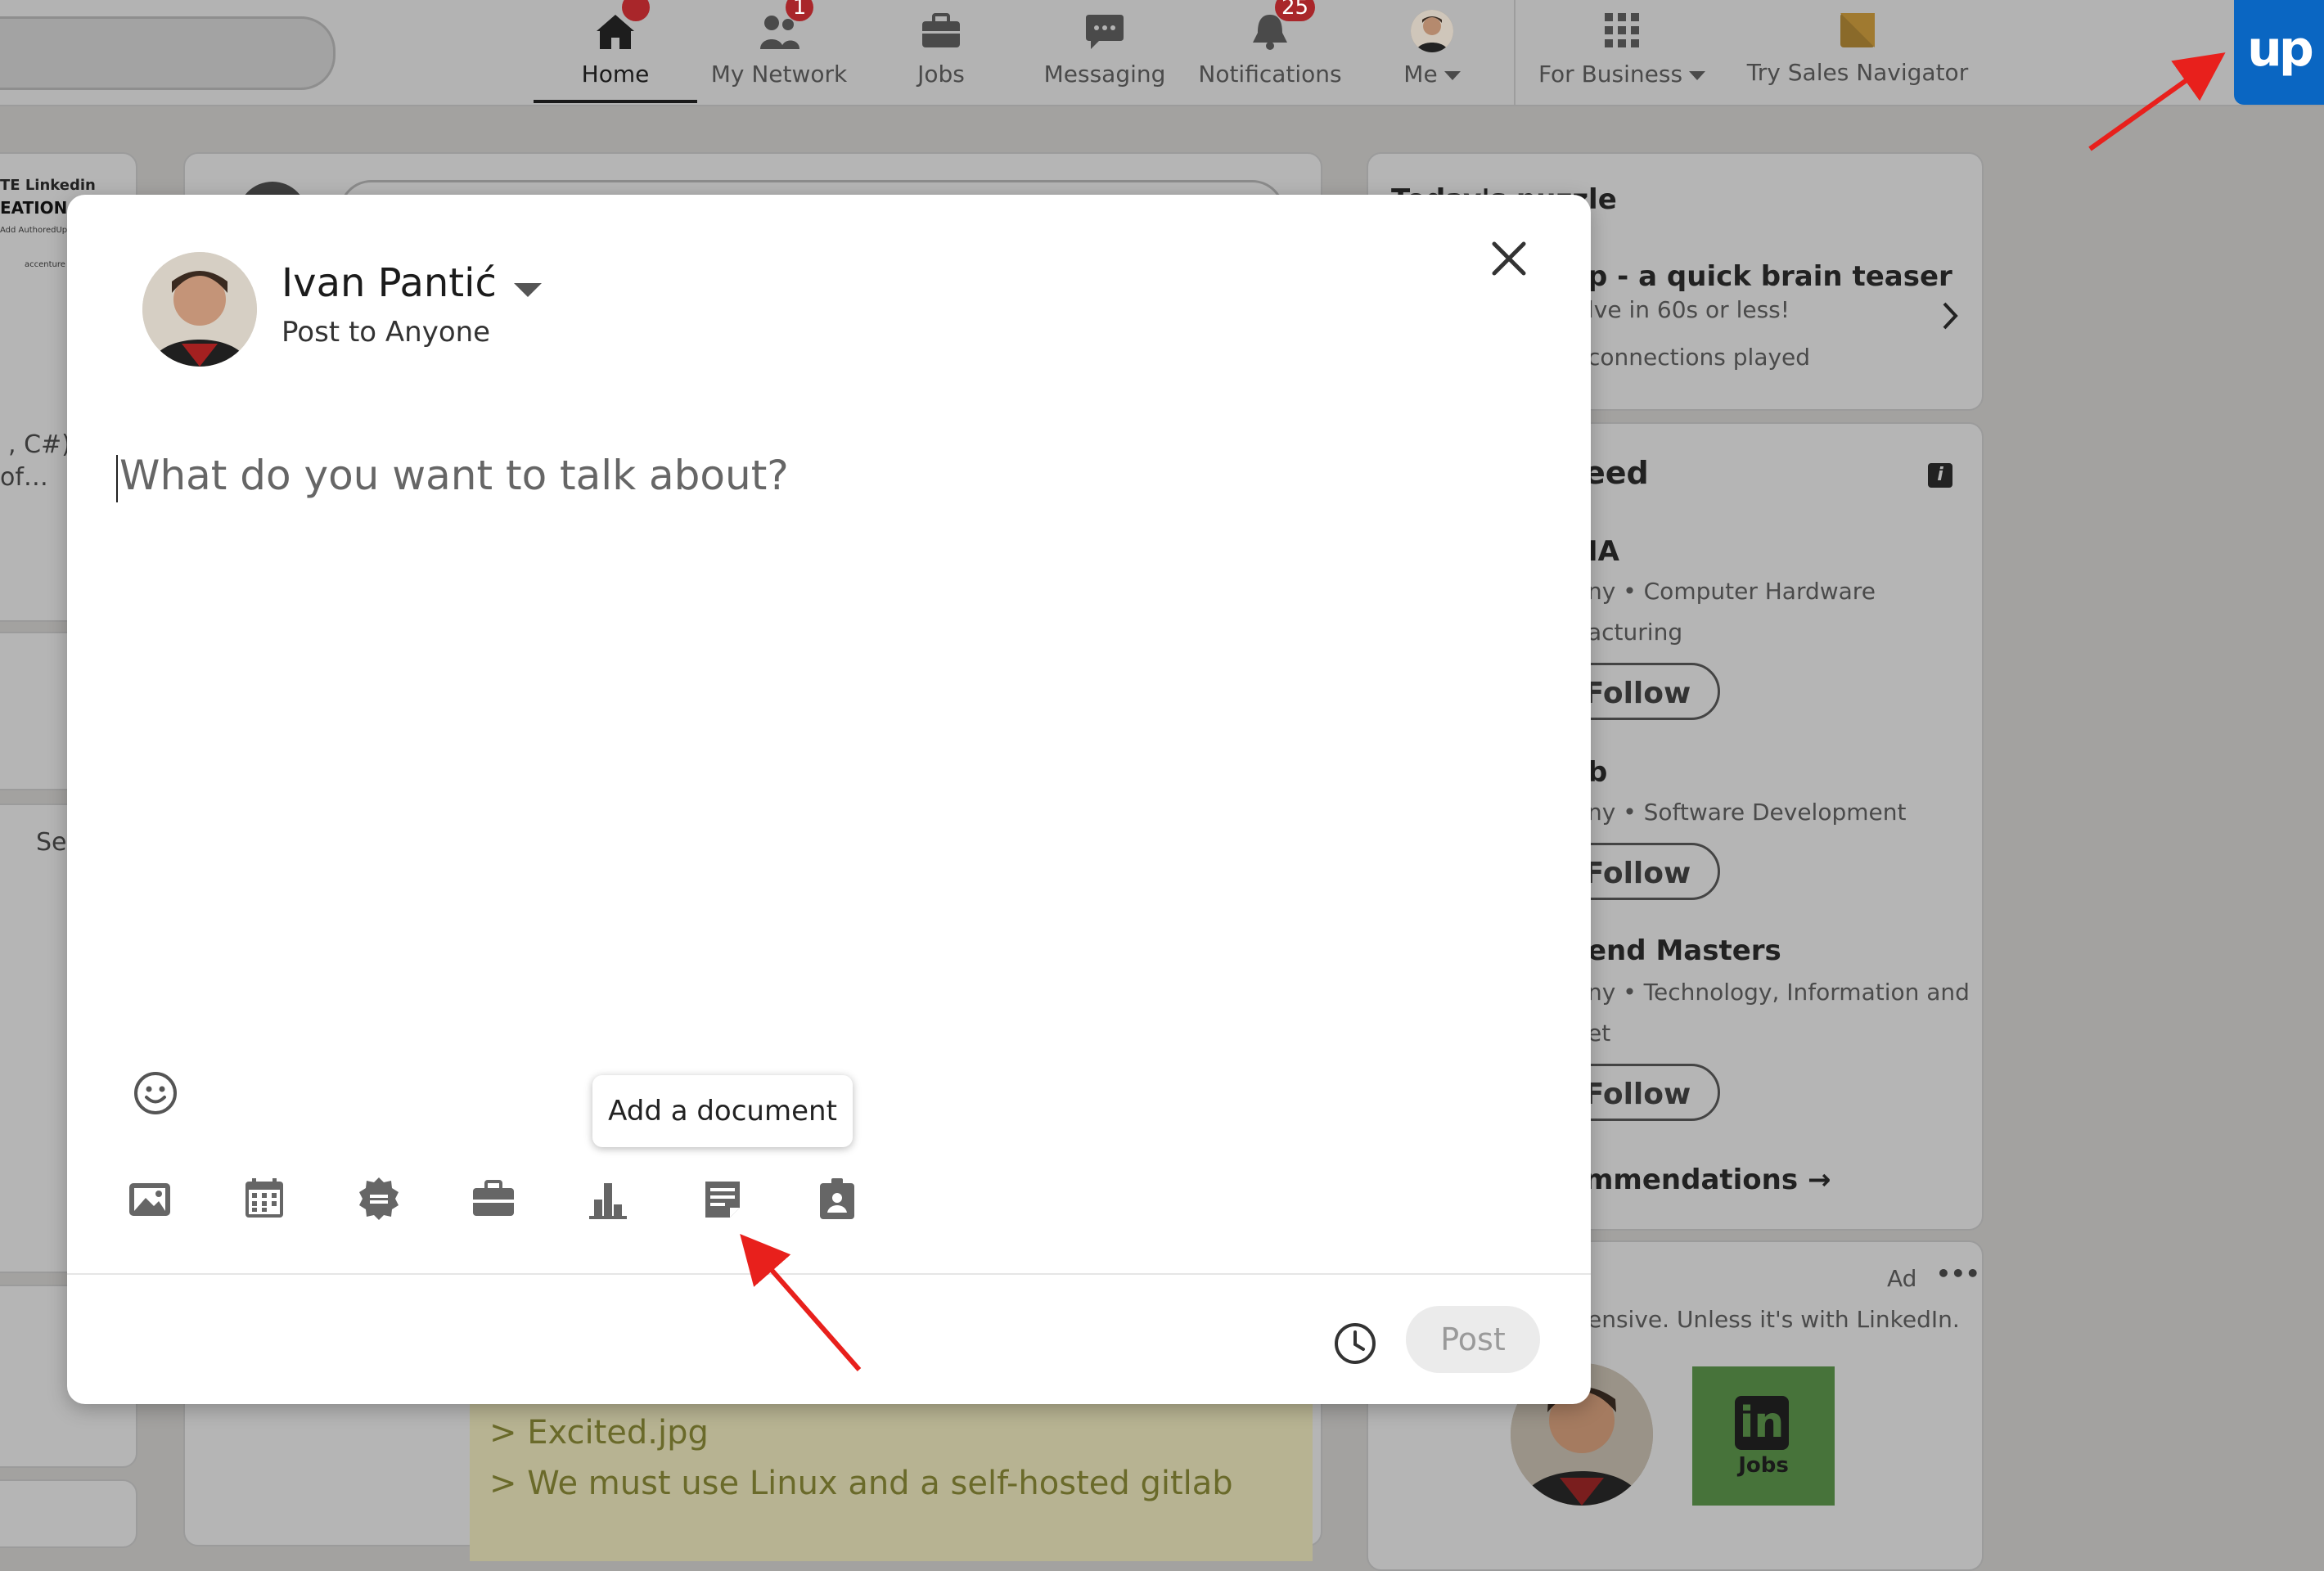 This screenshot has height=1571, width=2324. I want to click on company-3-meta-2: et, so click(1599, 1033).